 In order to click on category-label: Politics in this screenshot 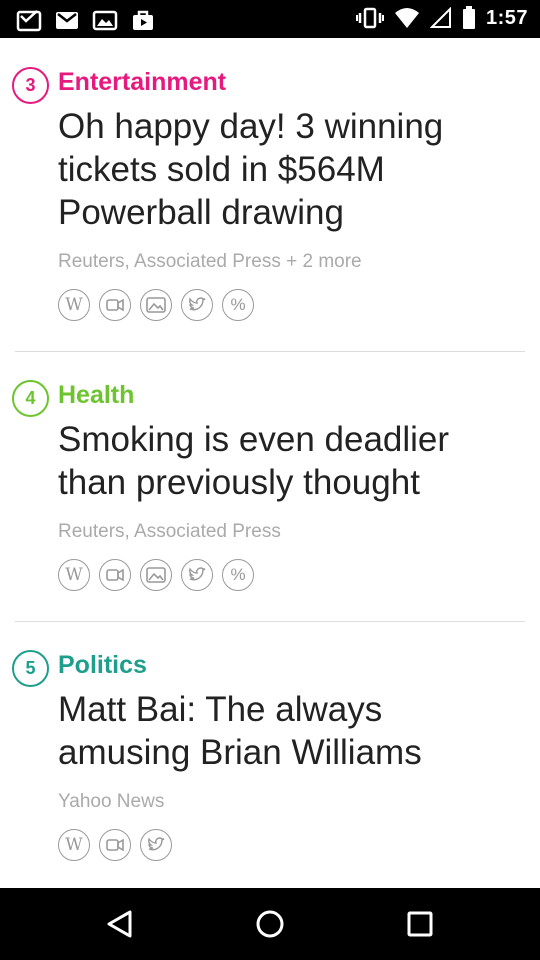, I will do `click(289, 665)`.